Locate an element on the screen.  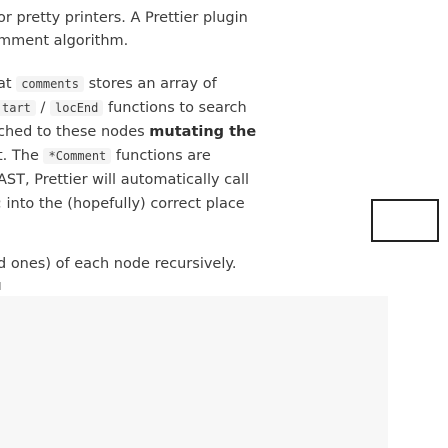
inline-code-comments: comments is located at coordinates (50, 84).